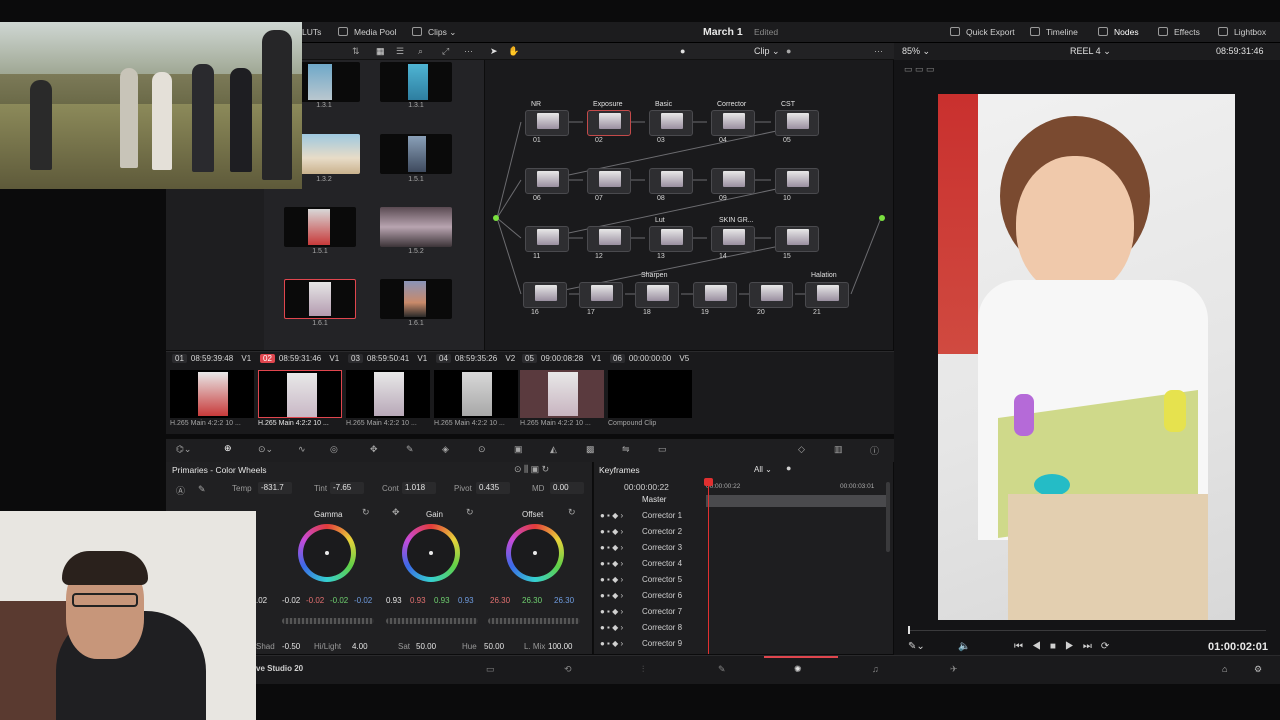  I want to click on gamma-master-dial, so click(328, 621).